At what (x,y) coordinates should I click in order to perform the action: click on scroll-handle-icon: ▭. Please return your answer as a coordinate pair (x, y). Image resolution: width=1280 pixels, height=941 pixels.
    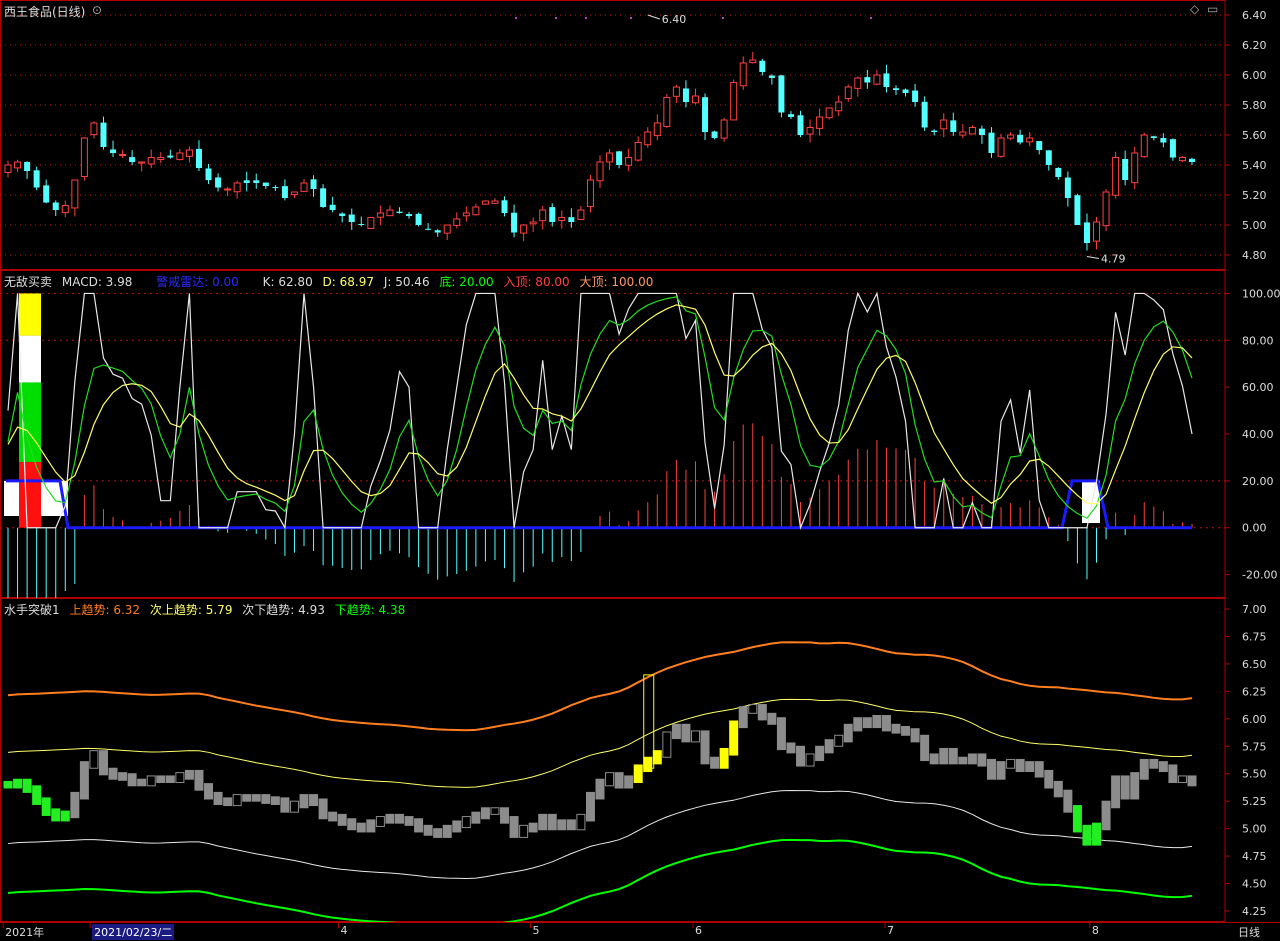
    Looking at the image, I should click on (1212, 9).